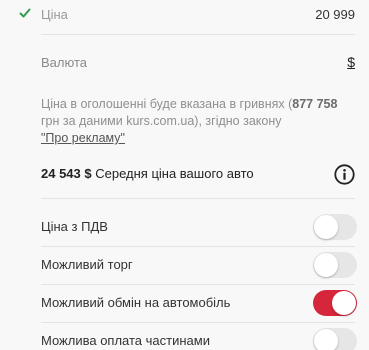  I want to click on installments-toggle, so click(335, 339).